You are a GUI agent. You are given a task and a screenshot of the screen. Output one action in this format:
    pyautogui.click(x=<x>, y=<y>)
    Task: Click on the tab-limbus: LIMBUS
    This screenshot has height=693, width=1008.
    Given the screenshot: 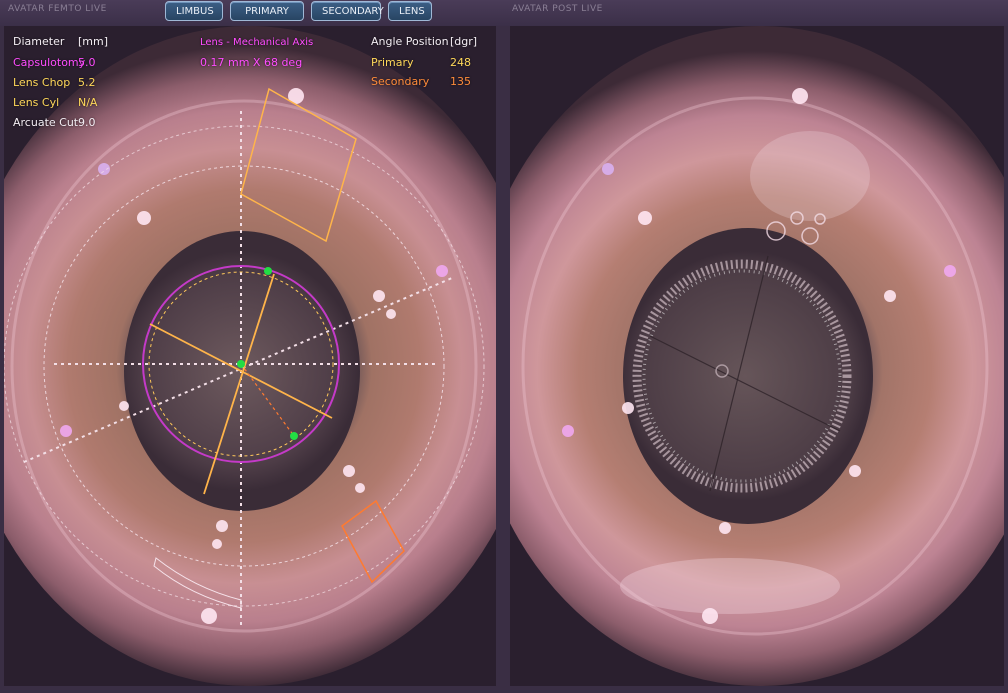 What is the action you would take?
    pyautogui.click(x=194, y=11)
    